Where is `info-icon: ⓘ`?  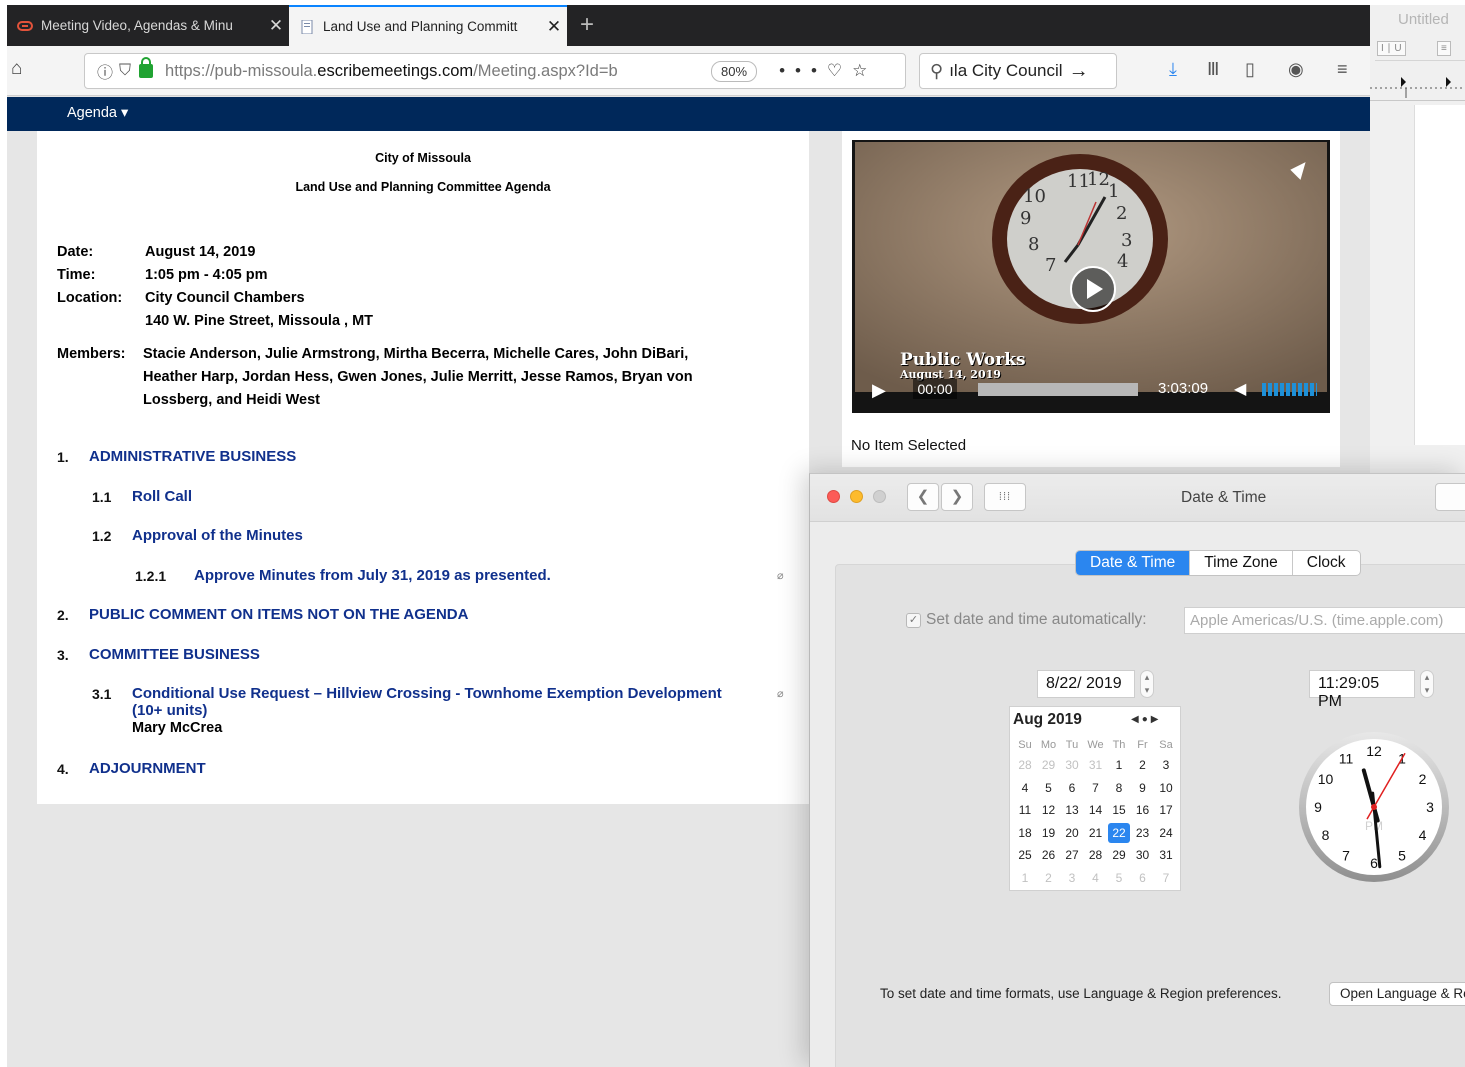
info-icon: ⓘ is located at coordinates (105, 71).